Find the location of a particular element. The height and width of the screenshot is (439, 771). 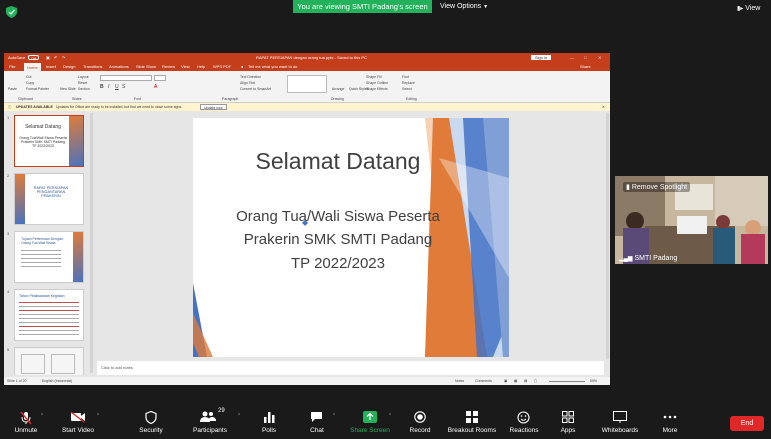

slide-scrollbar is located at coordinates (607, 236).